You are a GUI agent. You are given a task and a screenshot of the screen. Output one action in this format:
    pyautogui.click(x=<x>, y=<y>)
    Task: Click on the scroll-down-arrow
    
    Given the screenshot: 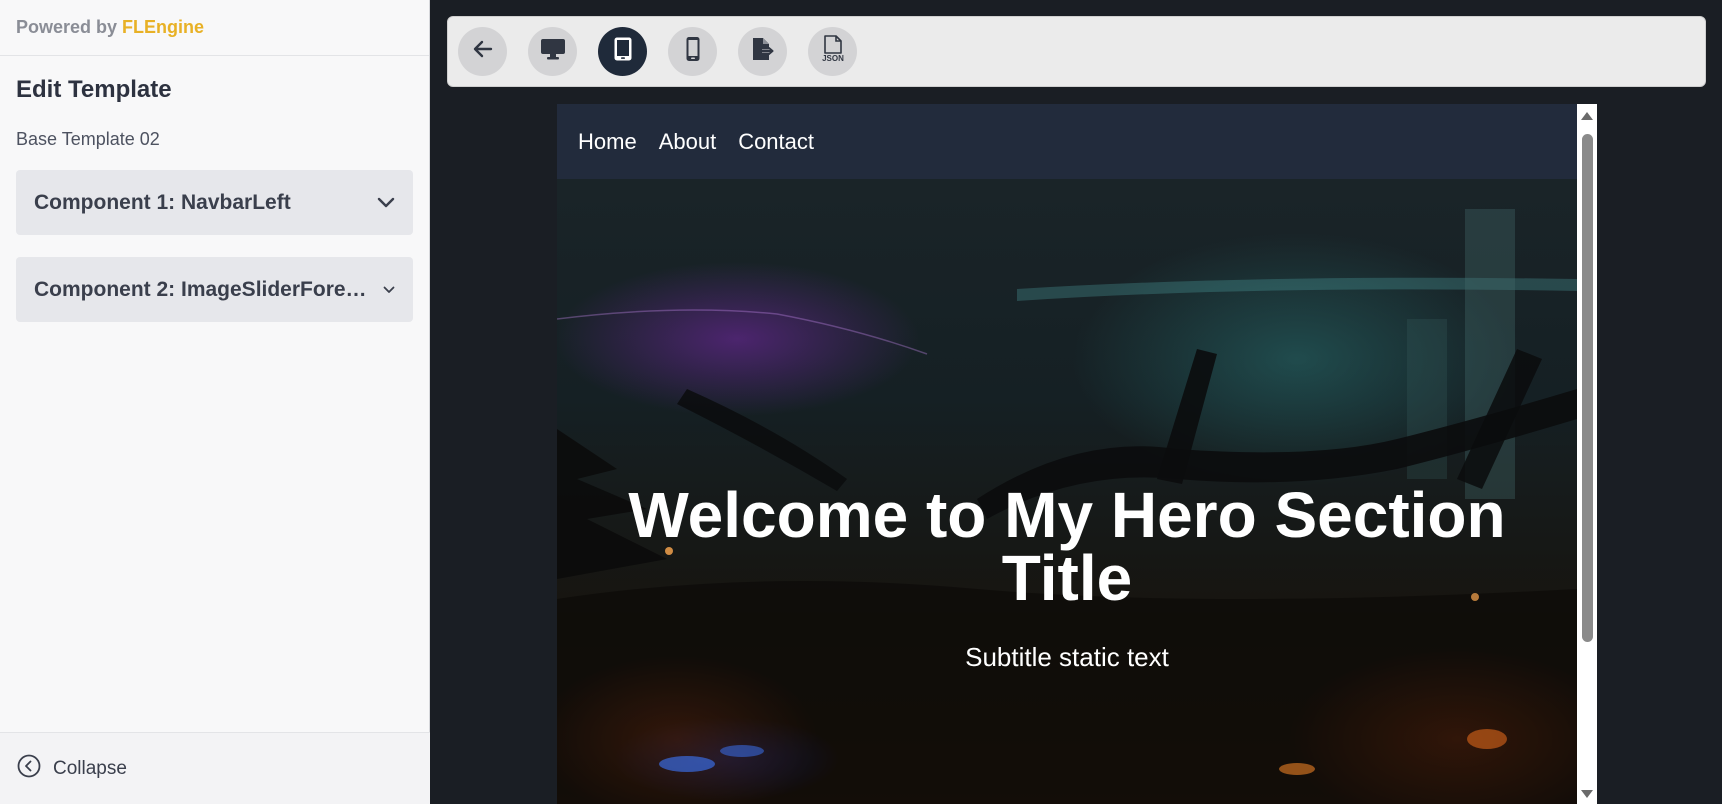 What is the action you would take?
    pyautogui.click(x=1587, y=794)
    